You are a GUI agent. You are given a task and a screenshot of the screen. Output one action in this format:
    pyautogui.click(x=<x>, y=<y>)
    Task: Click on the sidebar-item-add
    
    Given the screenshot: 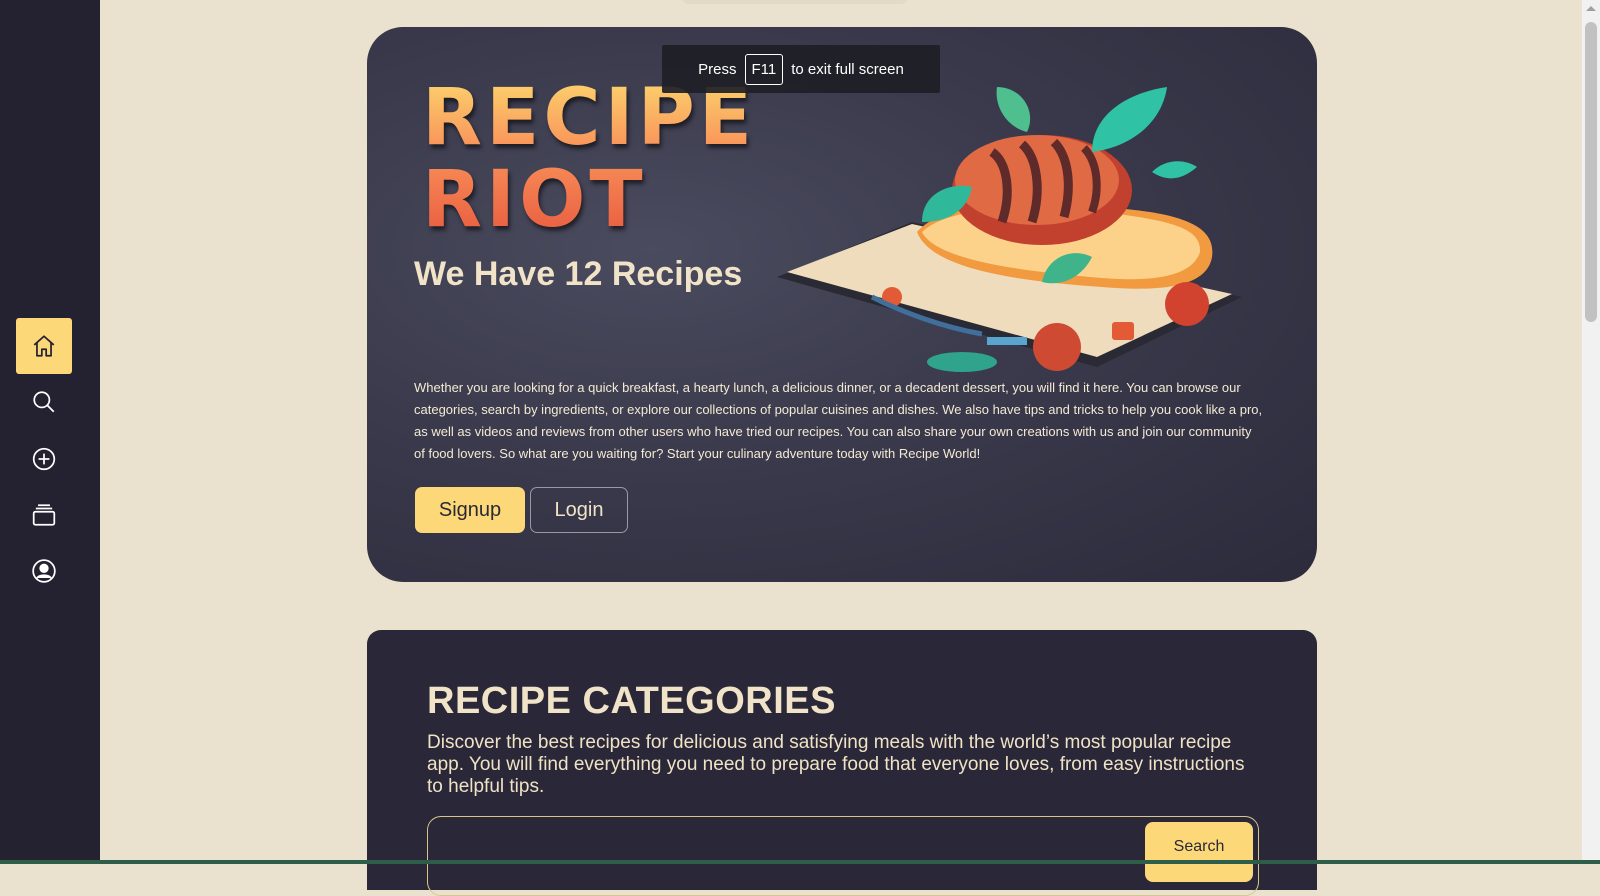 What is the action you would take?
    pyautogui.click(x=44, y=459)
    